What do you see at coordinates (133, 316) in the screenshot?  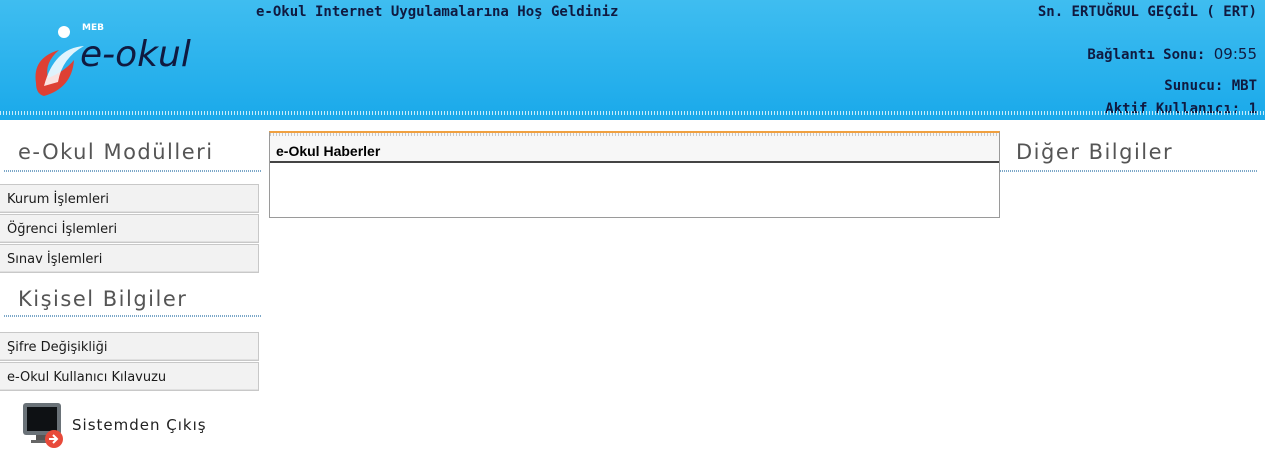 I see `personal-title-underline` at bounding box center [133, 316].